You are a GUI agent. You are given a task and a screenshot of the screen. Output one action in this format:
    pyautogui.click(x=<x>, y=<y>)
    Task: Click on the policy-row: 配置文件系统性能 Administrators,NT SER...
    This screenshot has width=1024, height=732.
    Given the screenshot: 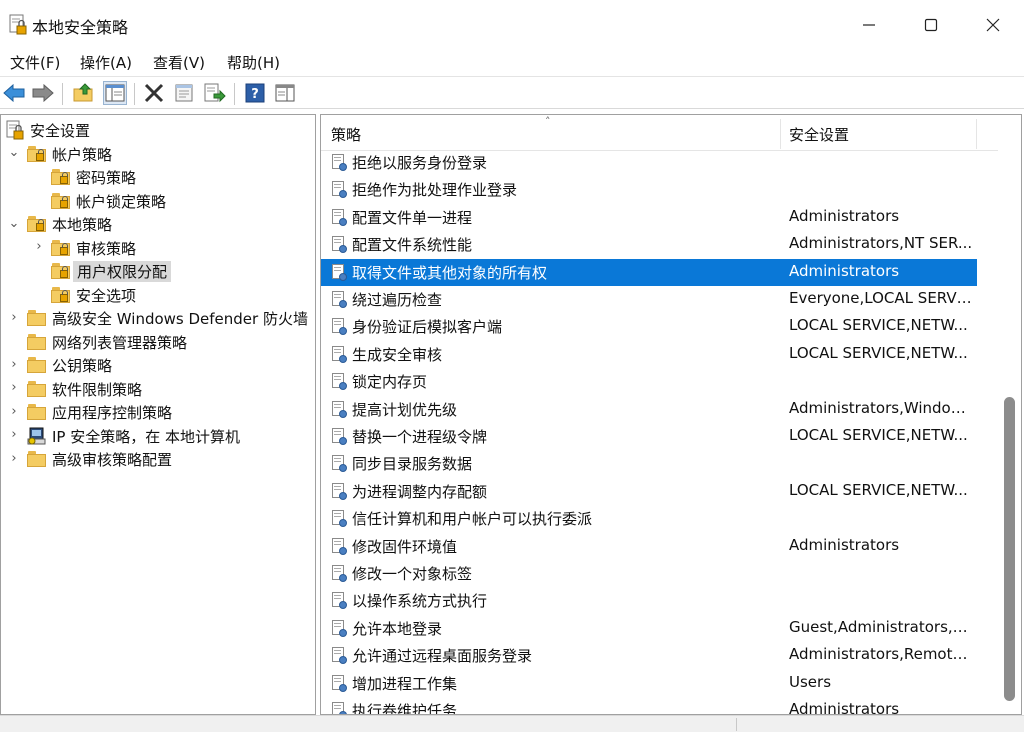 What is the action you would take?
    pyautogui.click(x=649, y=244)
    